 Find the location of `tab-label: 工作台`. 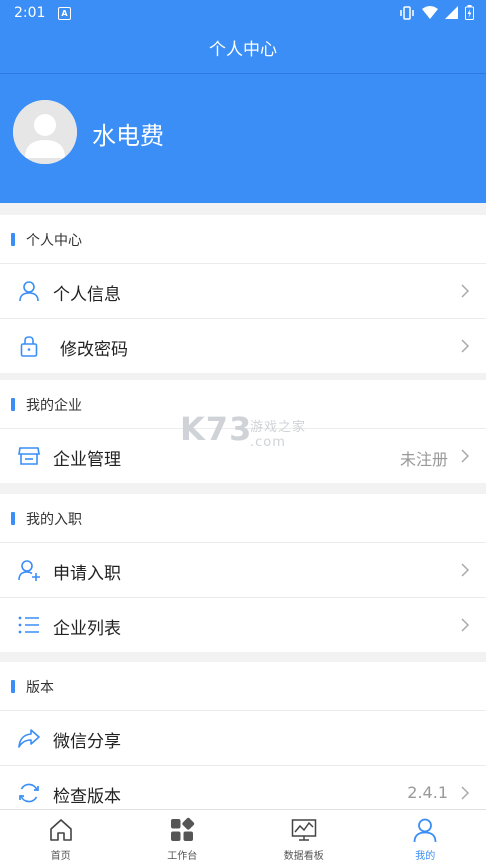

tab-label: 工作台 is located at coordinates (183, 854).